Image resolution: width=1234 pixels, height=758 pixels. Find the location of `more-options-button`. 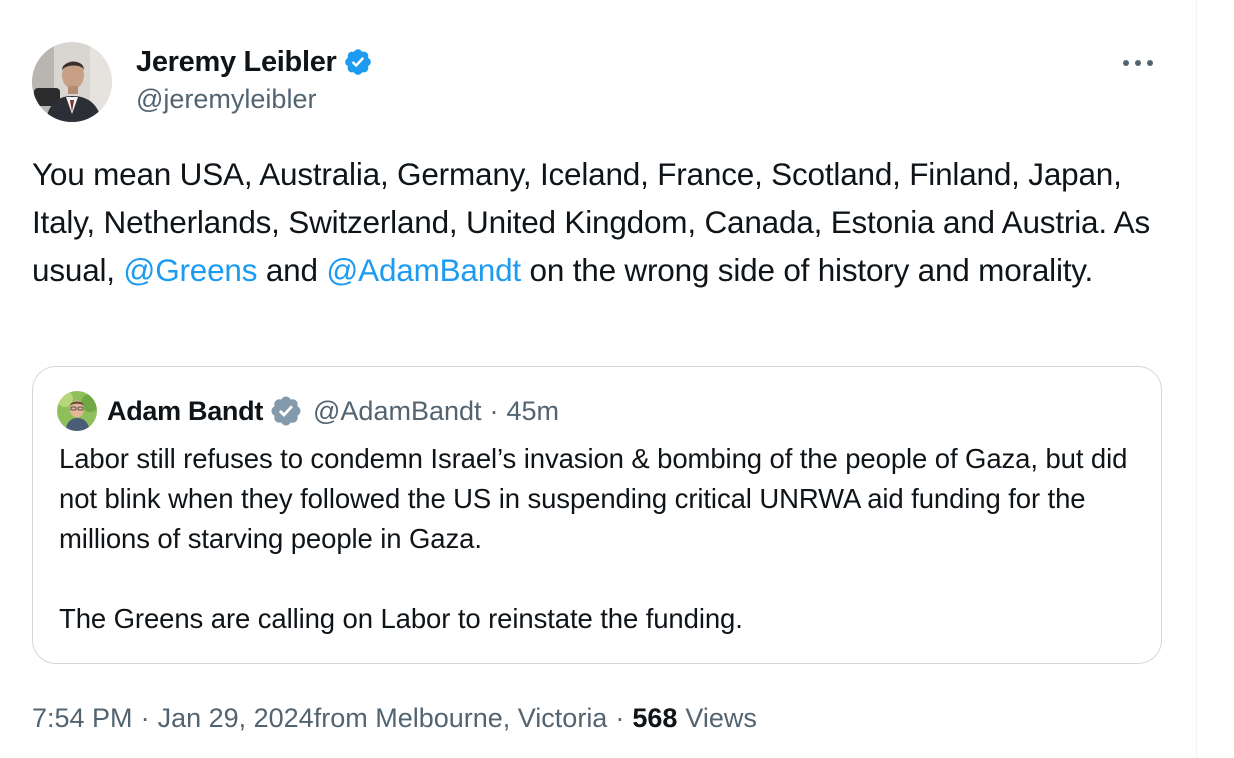

more-options-button is located at coordinates (1138, 63).